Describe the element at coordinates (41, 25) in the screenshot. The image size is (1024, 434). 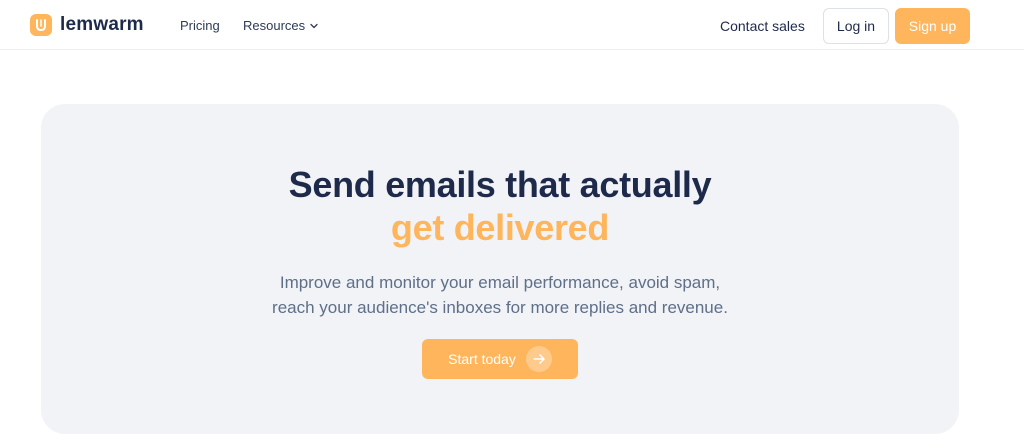
I see `lemwarm-logo-icon` at that location.